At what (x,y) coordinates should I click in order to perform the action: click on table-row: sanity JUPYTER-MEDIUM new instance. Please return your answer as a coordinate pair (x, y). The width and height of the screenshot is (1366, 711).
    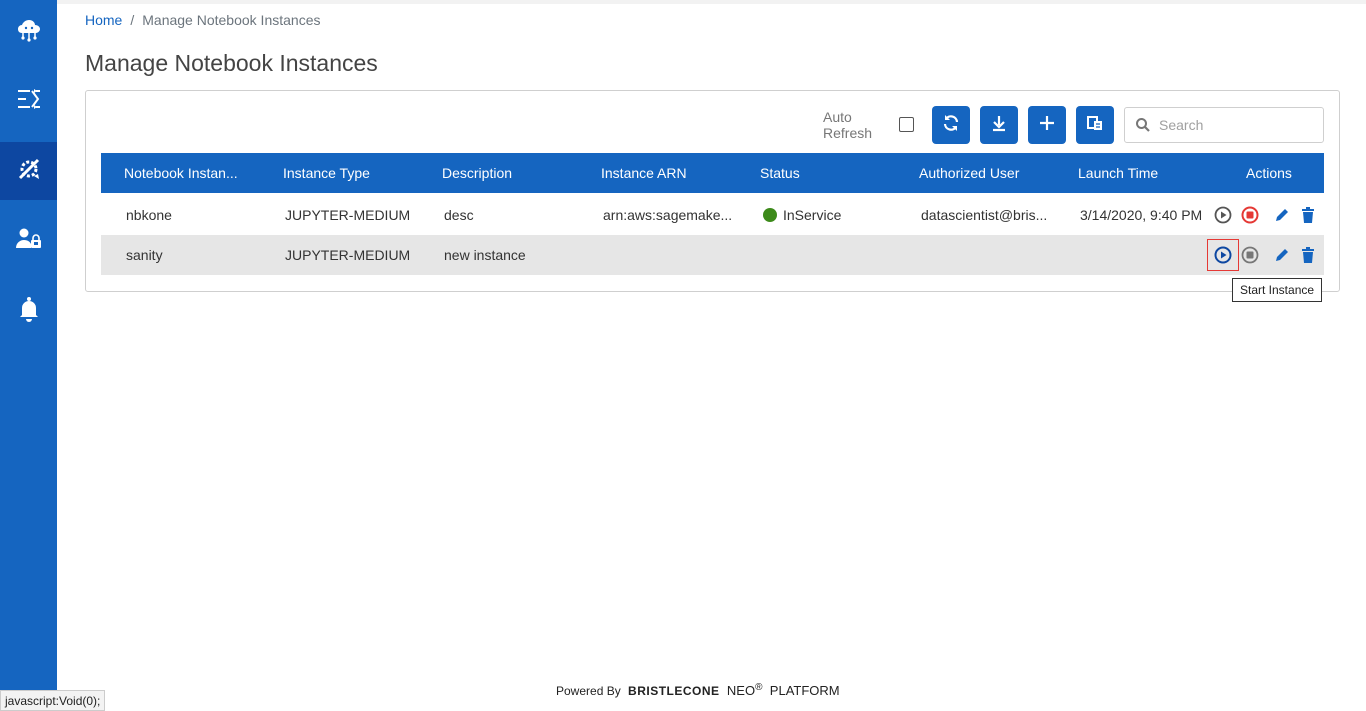
    Looking at the image, I should click on (712, 255).